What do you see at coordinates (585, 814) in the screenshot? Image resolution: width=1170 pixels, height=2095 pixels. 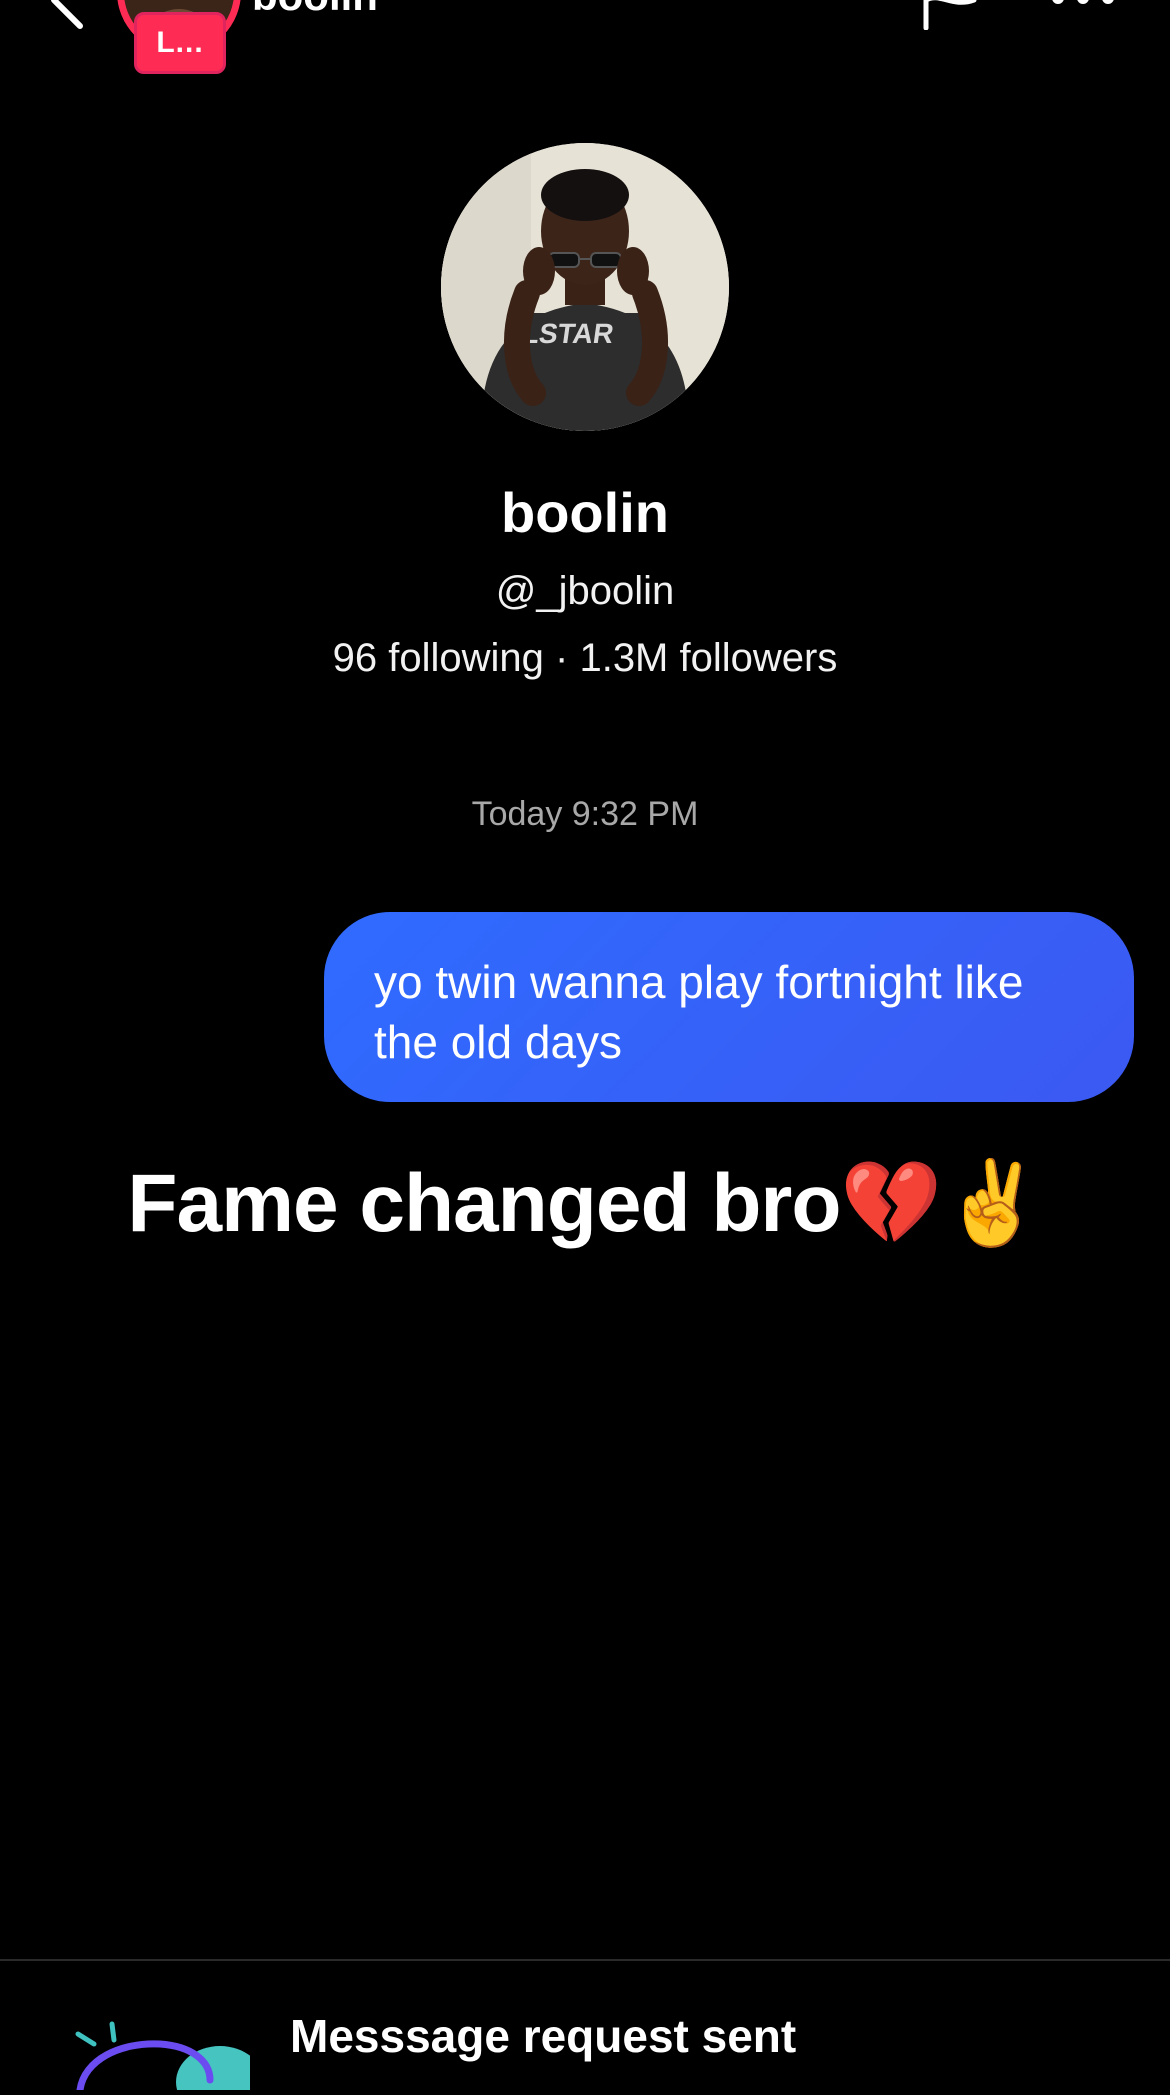 I see `message-timestamp: Today 9:32 PM` at bounding box center [585, 814].